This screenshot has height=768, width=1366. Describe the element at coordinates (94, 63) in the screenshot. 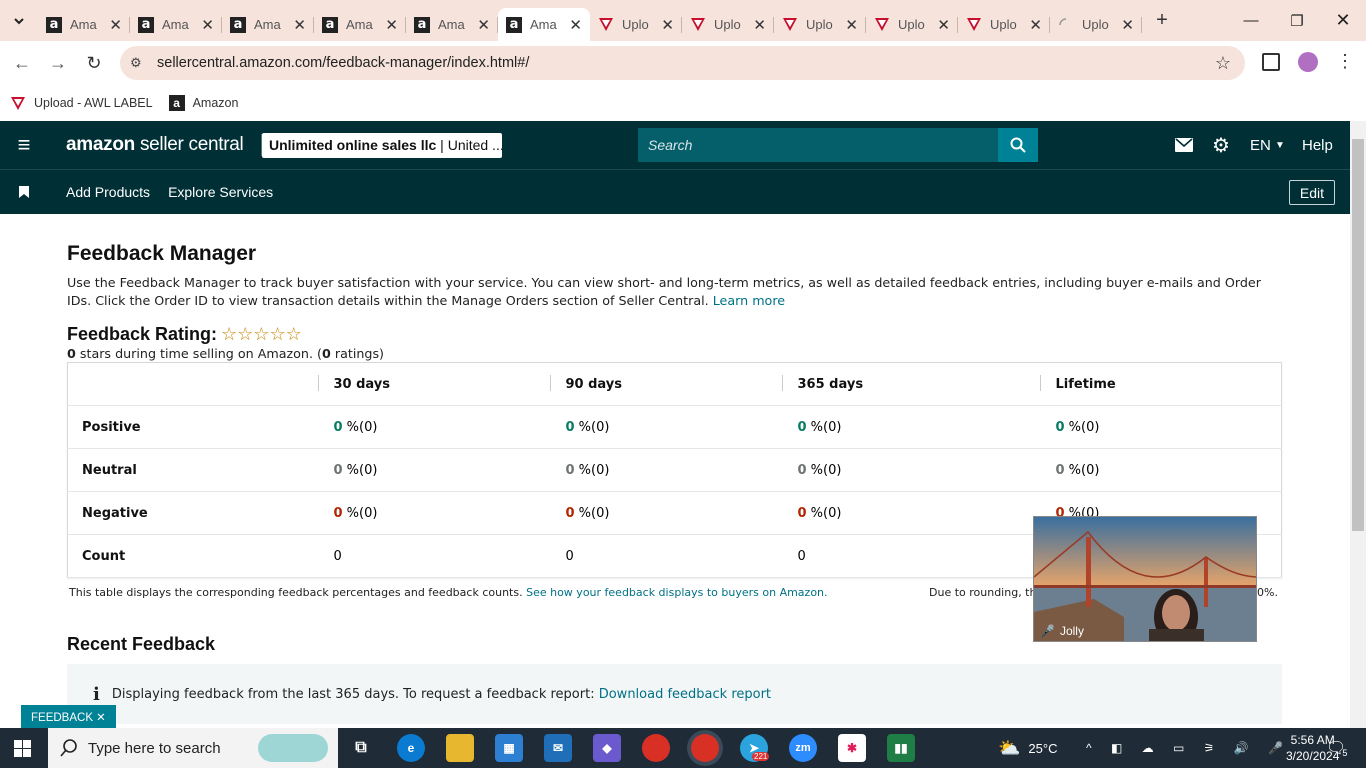

I see `reload-button: ↻` at that location.